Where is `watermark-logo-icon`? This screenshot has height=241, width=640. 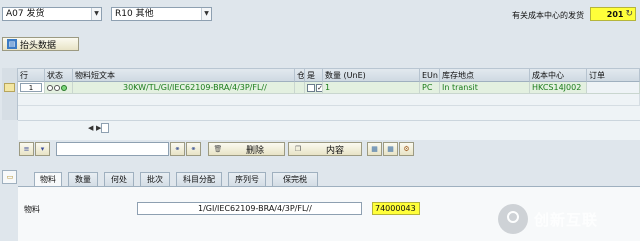 watermark-logo-icon is located at coordinates (513, 219).